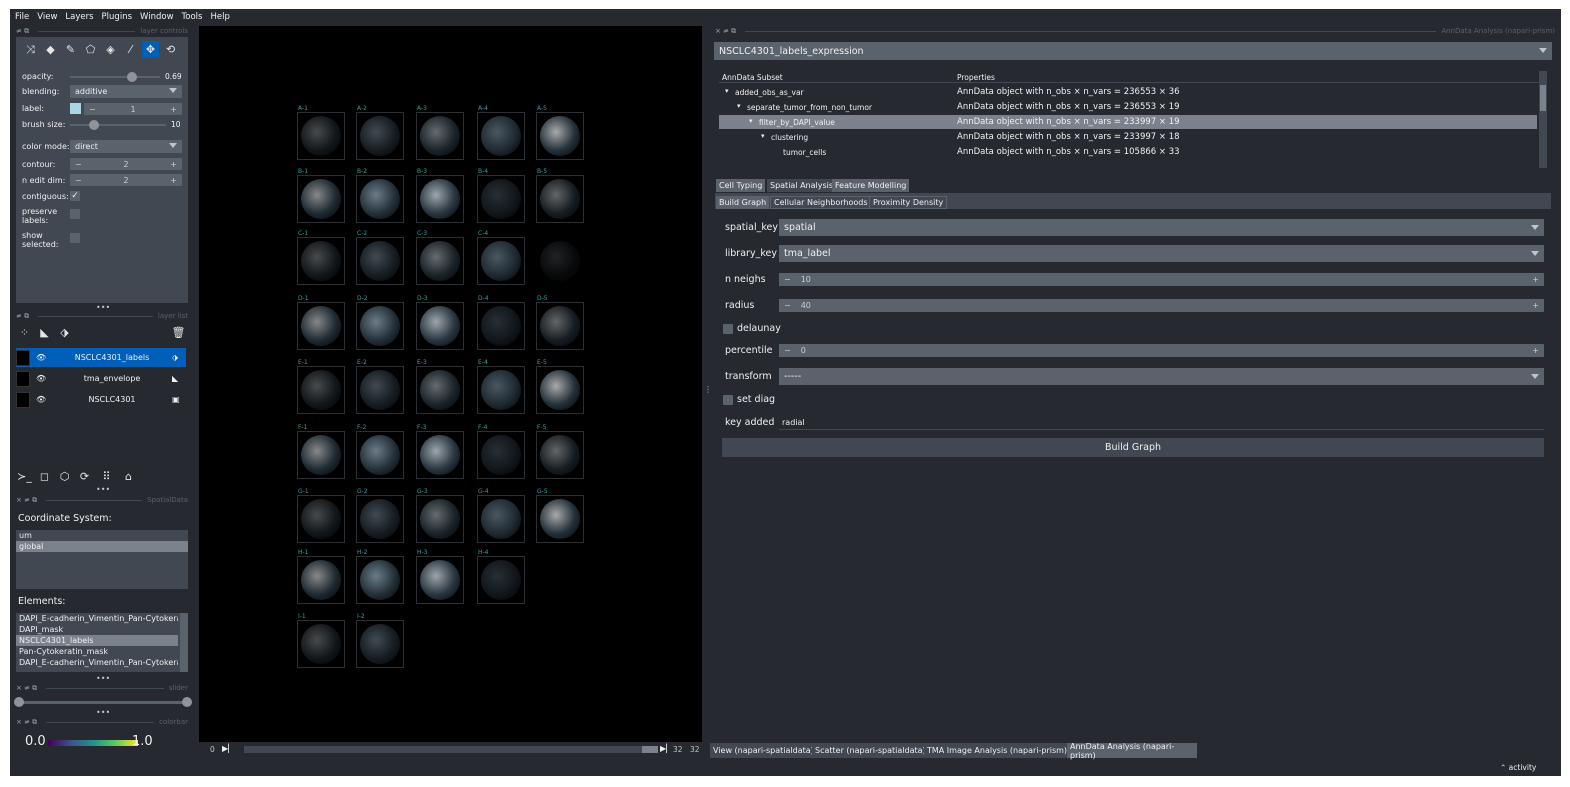 The height and width of the screenshot is (787, 1570). I want to click on tab-cell-typing: Cell Typing, so click(741, 185).